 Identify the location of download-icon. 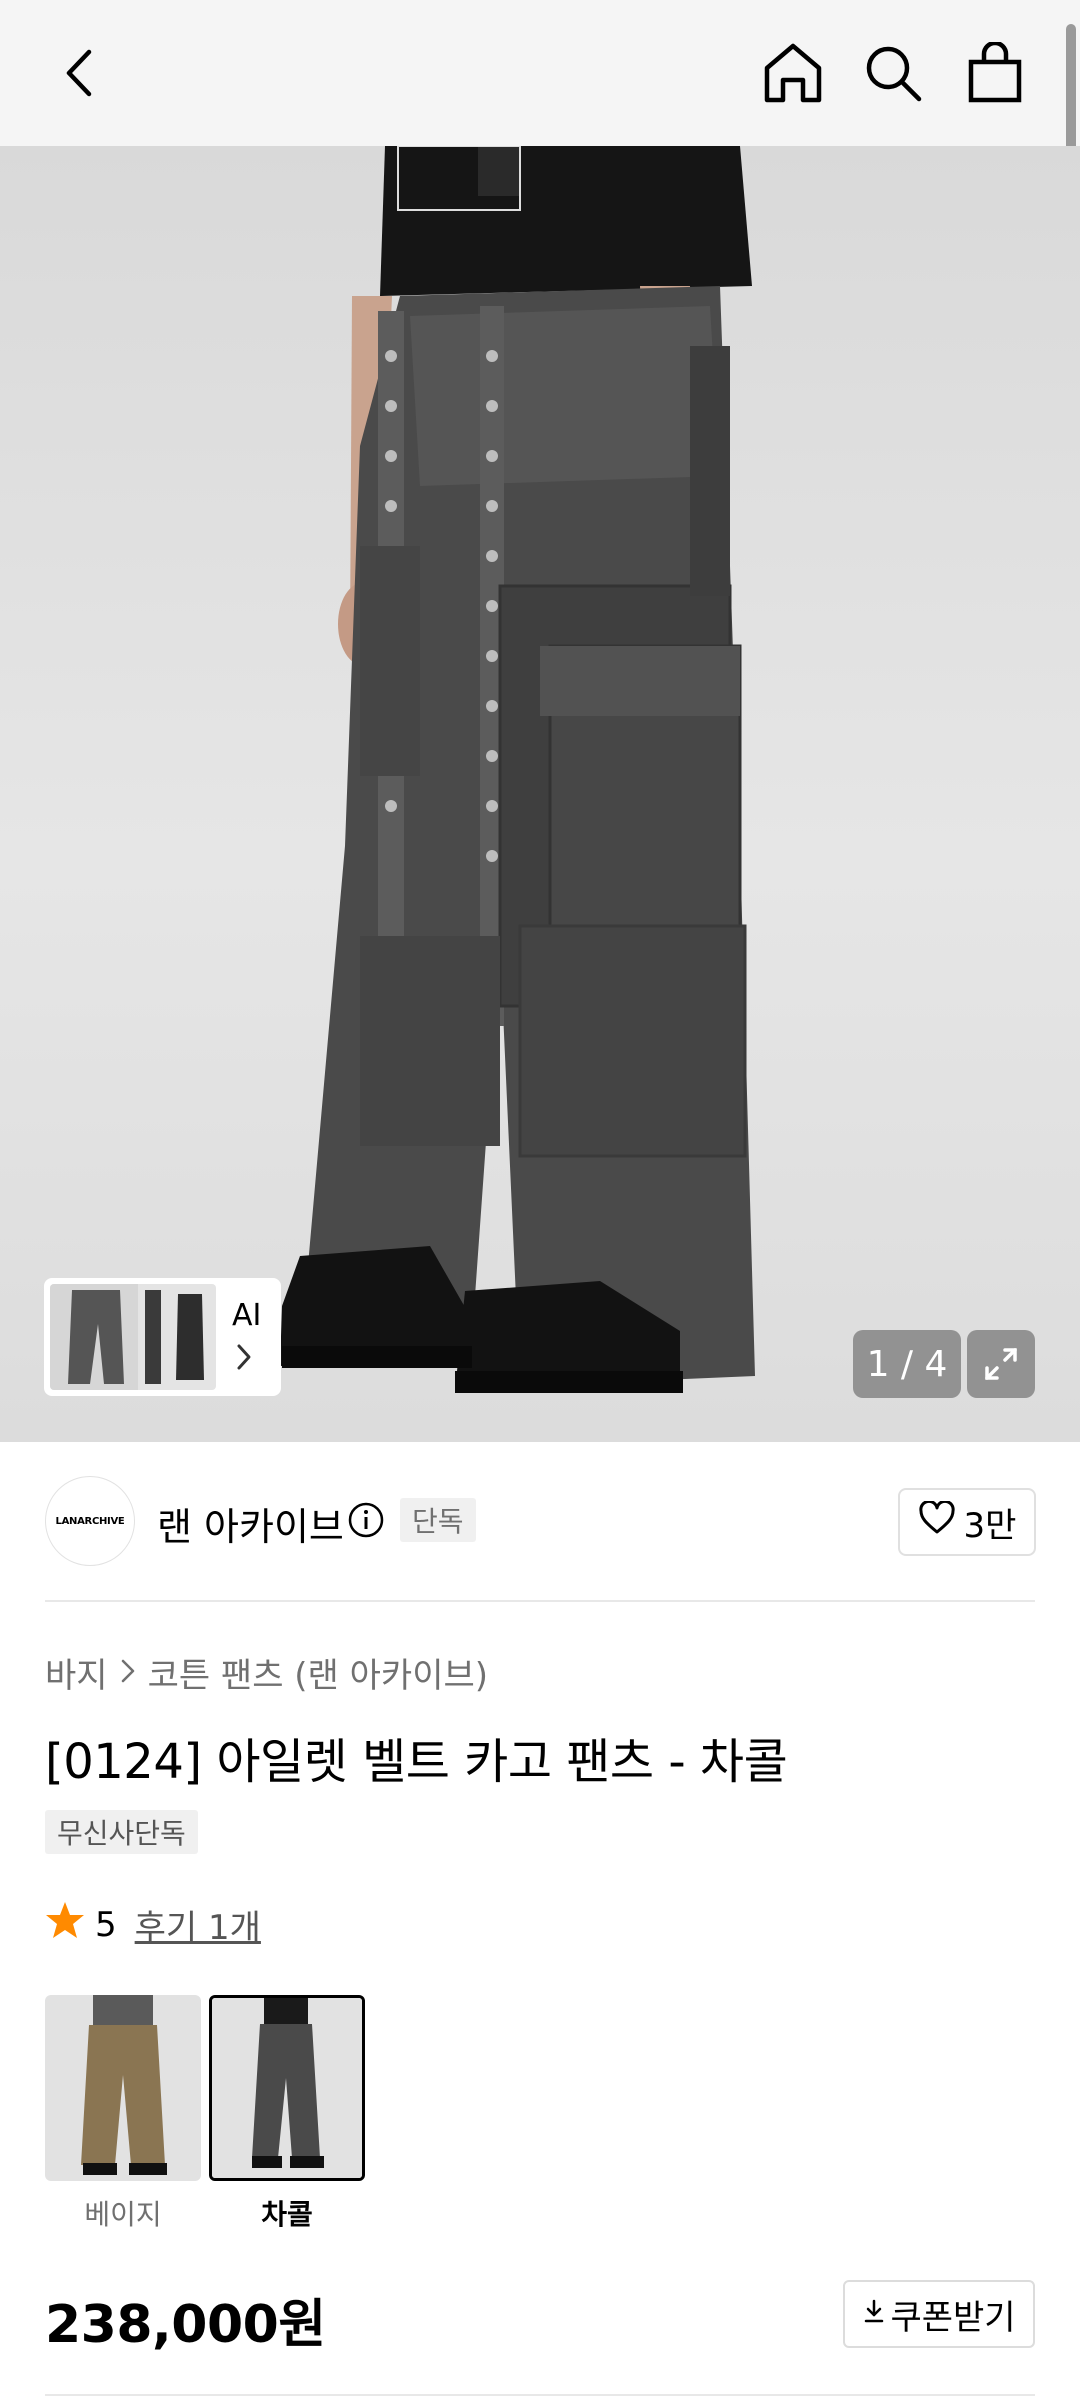
(874, 2314).